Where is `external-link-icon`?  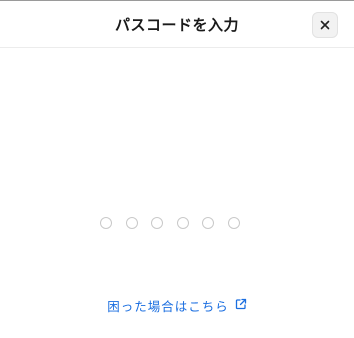
external-link-icon is located at coordinates (241, 305).